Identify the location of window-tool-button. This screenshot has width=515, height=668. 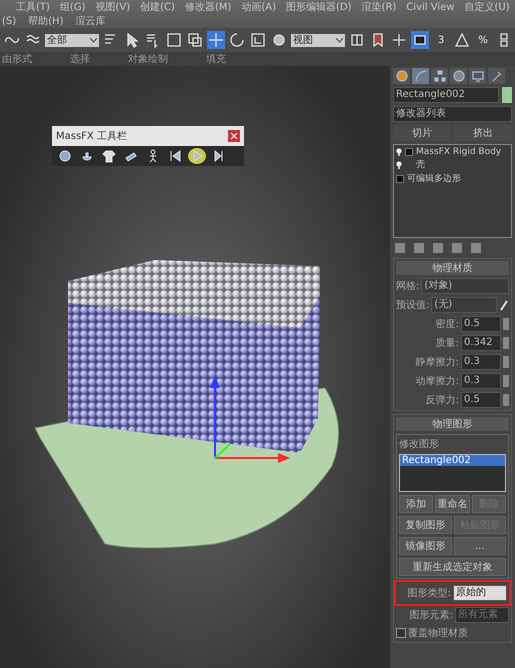
(195, 40).